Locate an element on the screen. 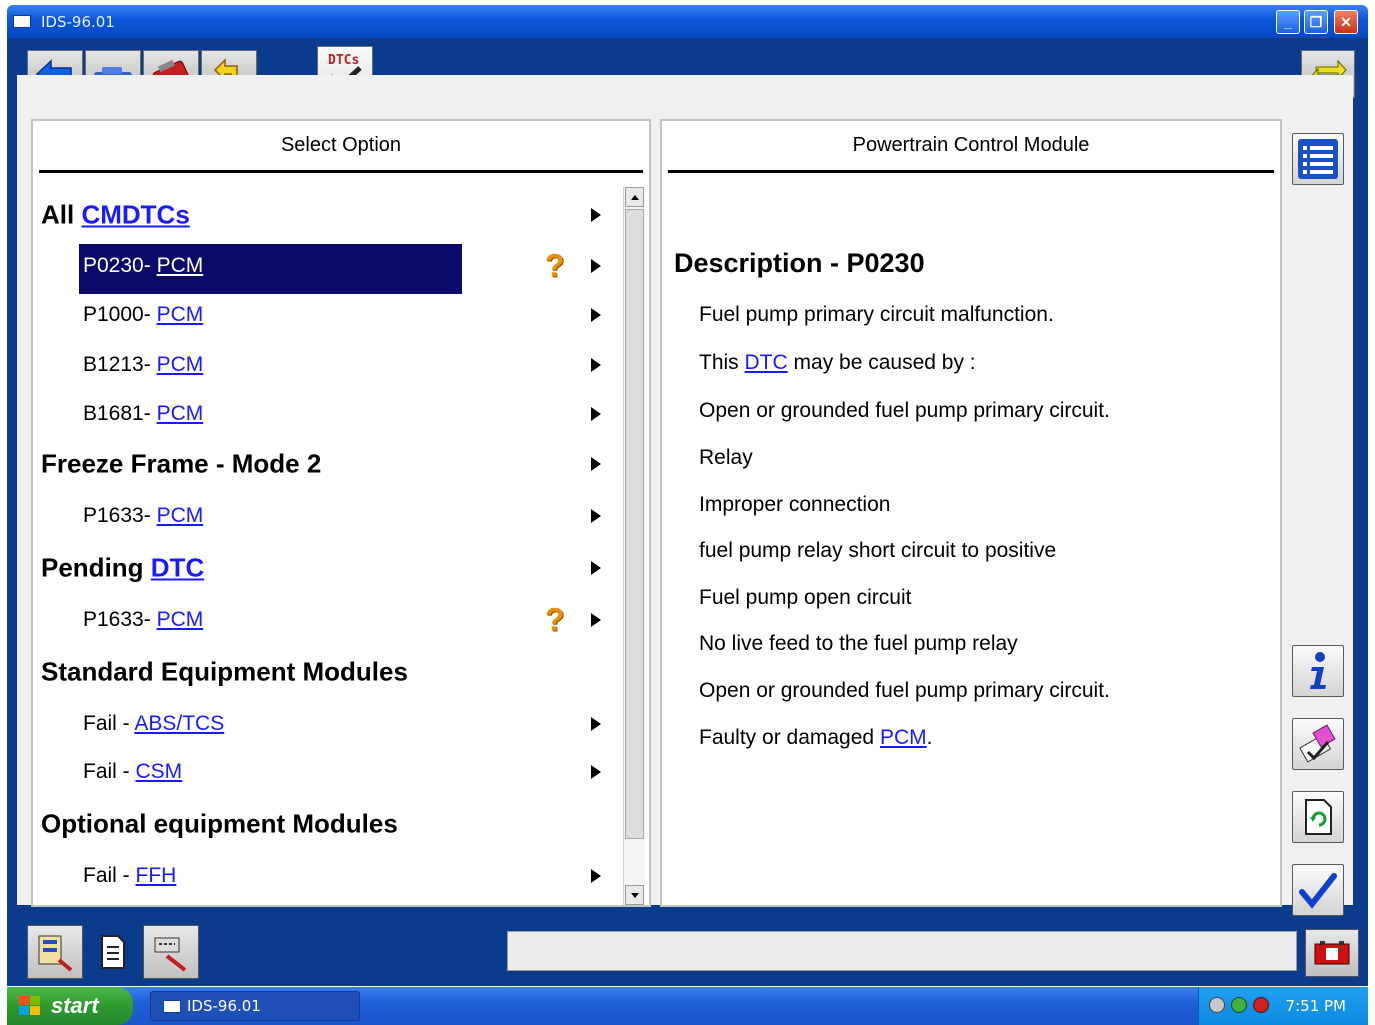 The image size is (1375, 1025). list-item: Fail - FFH is located at coordinates (328, 876).